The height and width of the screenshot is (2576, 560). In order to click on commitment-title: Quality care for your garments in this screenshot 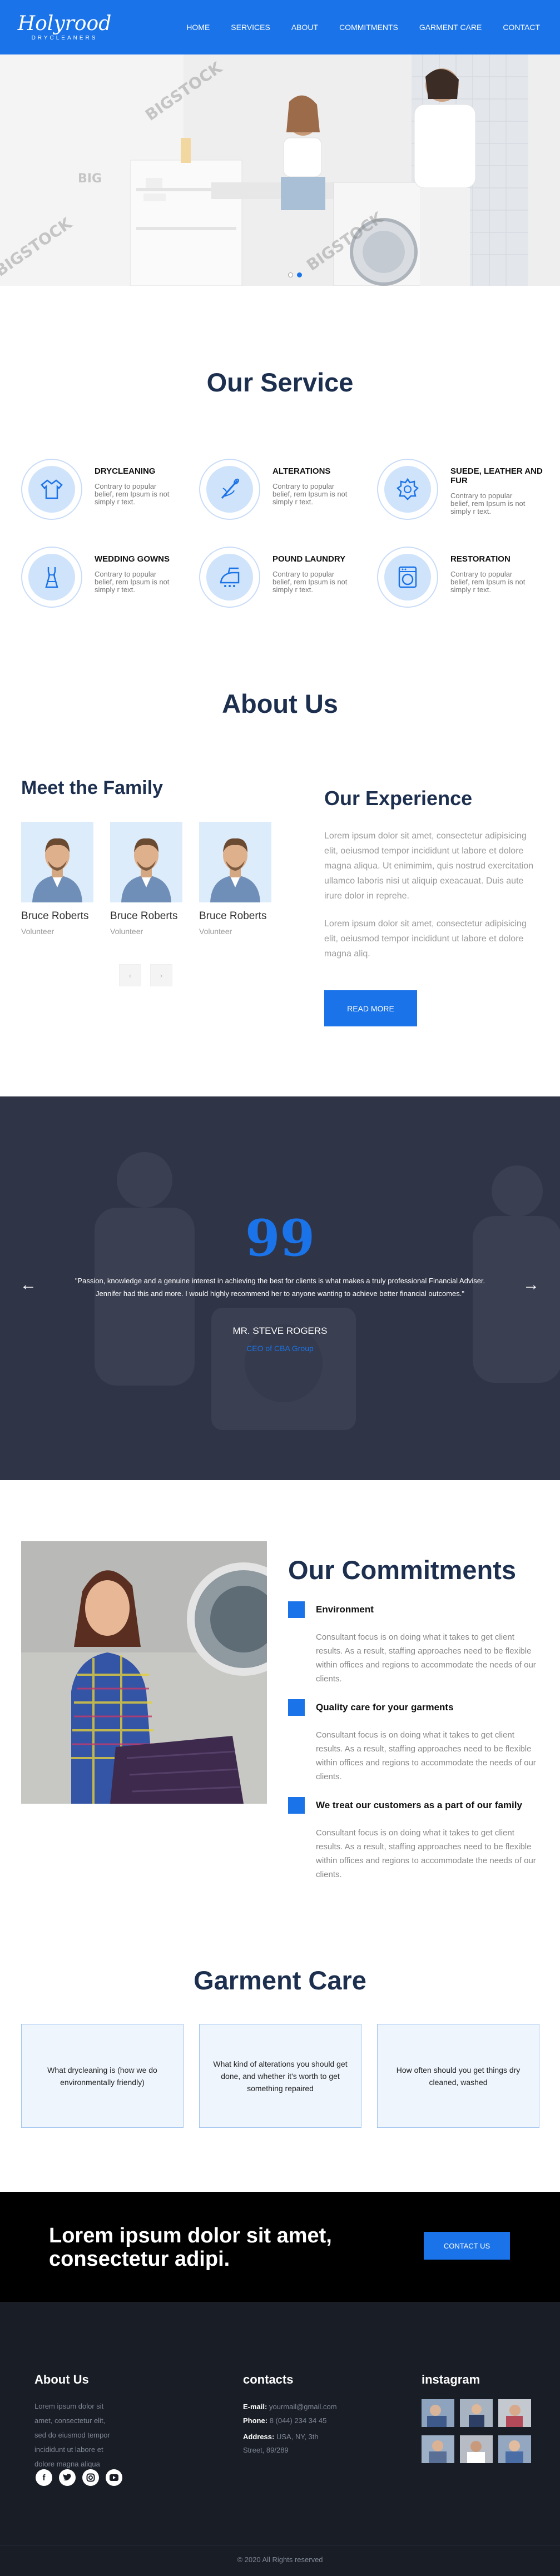, I will do `click(385, 1707)`.